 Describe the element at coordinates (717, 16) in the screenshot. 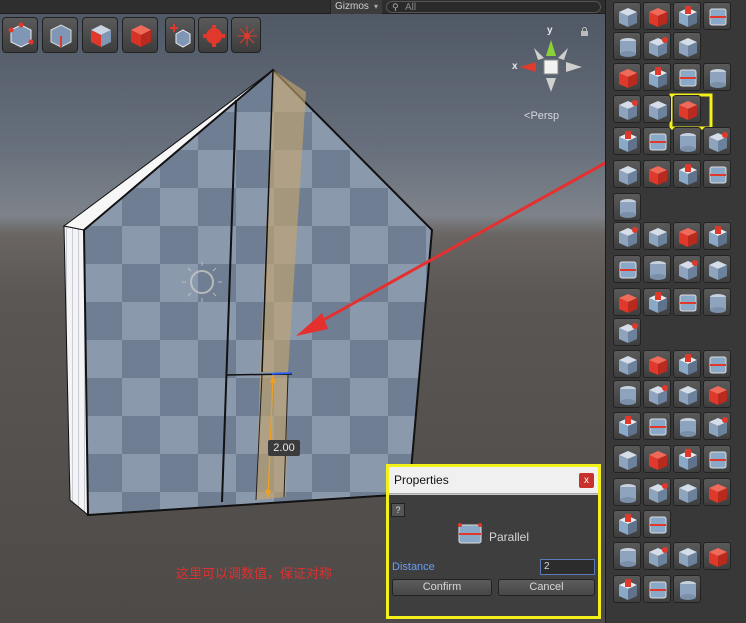

I see `grid-cube-button` at that location.